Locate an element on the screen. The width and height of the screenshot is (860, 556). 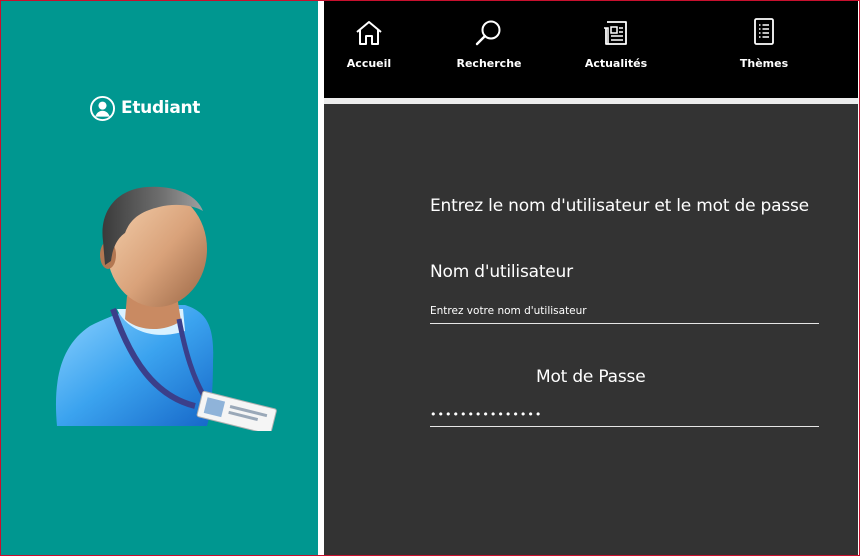
top-navigation: Accueil Recherche Actualités Thèmes is located at coordinates (591, 49).